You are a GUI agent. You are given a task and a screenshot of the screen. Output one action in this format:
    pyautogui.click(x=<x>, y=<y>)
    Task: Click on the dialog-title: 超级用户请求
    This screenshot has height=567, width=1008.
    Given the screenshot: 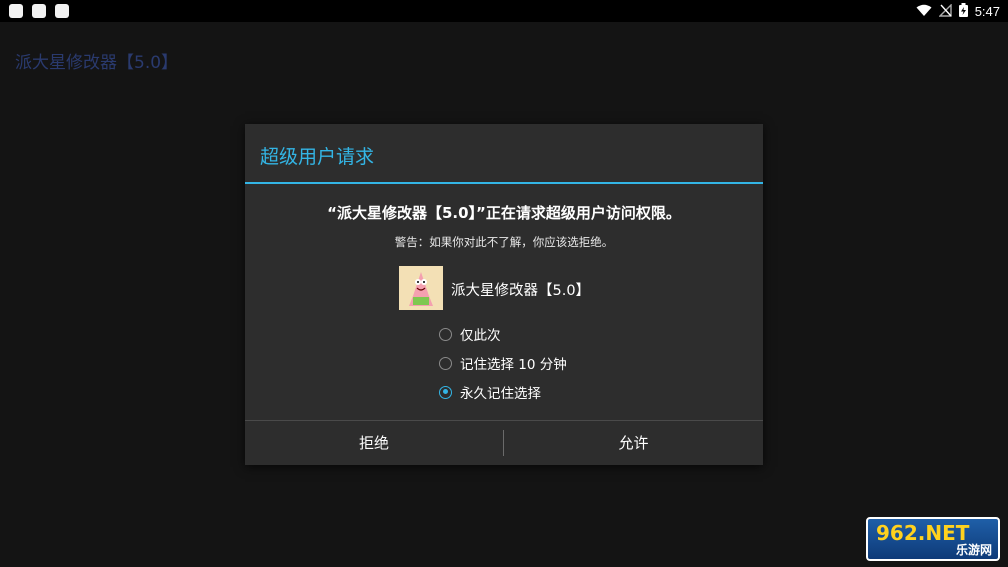 What is the action you would take?
    pyautogui.click(x=317, y=157)
    